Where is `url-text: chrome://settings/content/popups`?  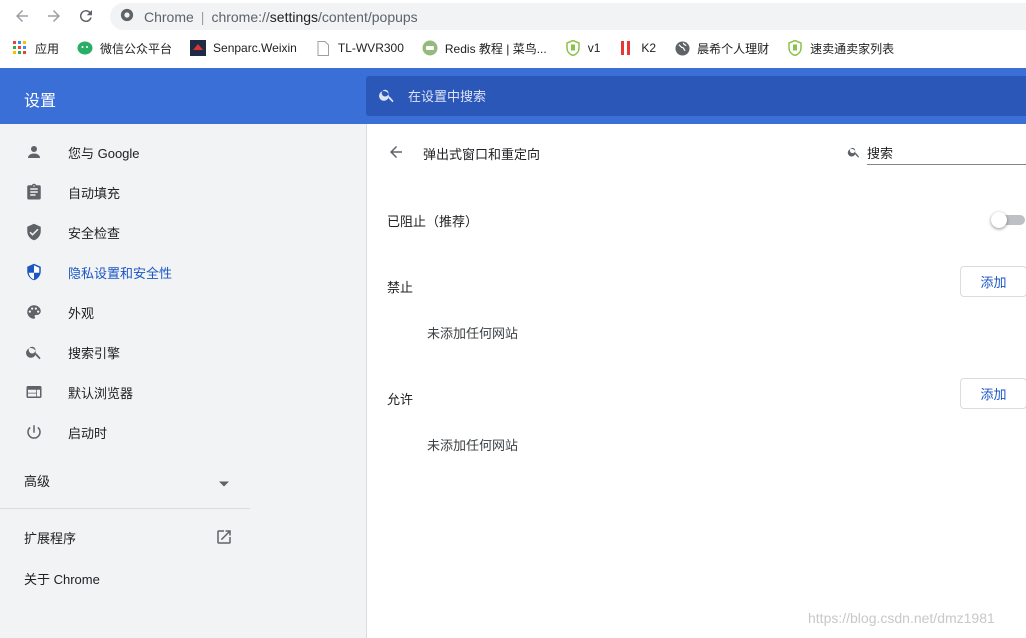
url-text: chrome://settings/content/popups is located at coordinates (314, 17).